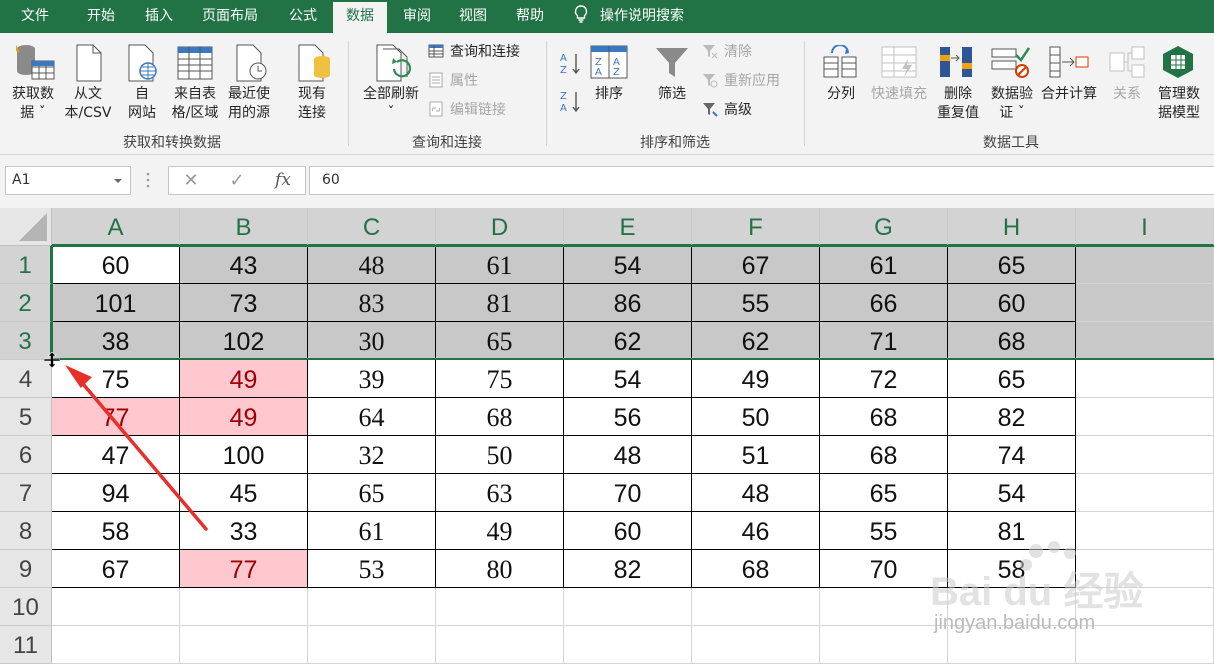 This screenshot has height=671, width=1214. What do you see at coordinates (1145, 493) in the screenshot?
I see `cell-i7` at bounding box center [1145, 493].